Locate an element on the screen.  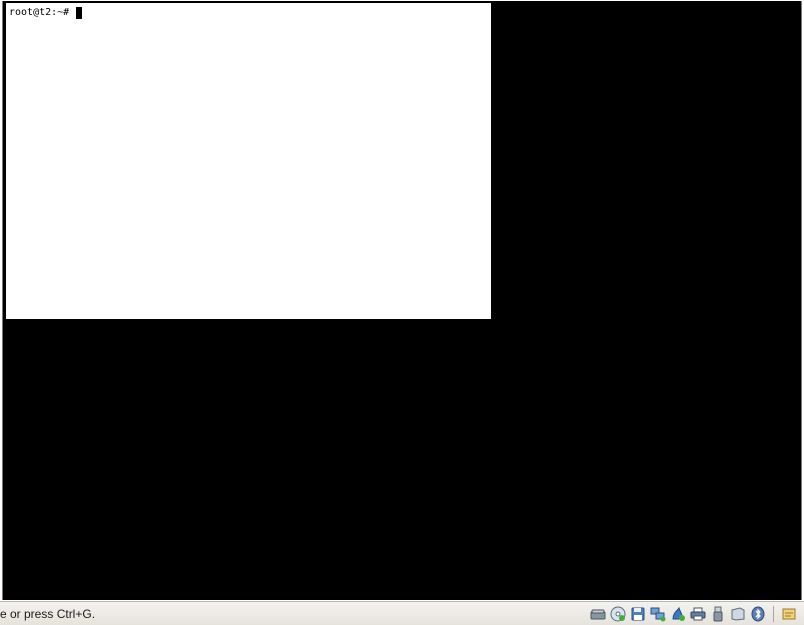
terminal-cursor is located at coordinates (79, 13).